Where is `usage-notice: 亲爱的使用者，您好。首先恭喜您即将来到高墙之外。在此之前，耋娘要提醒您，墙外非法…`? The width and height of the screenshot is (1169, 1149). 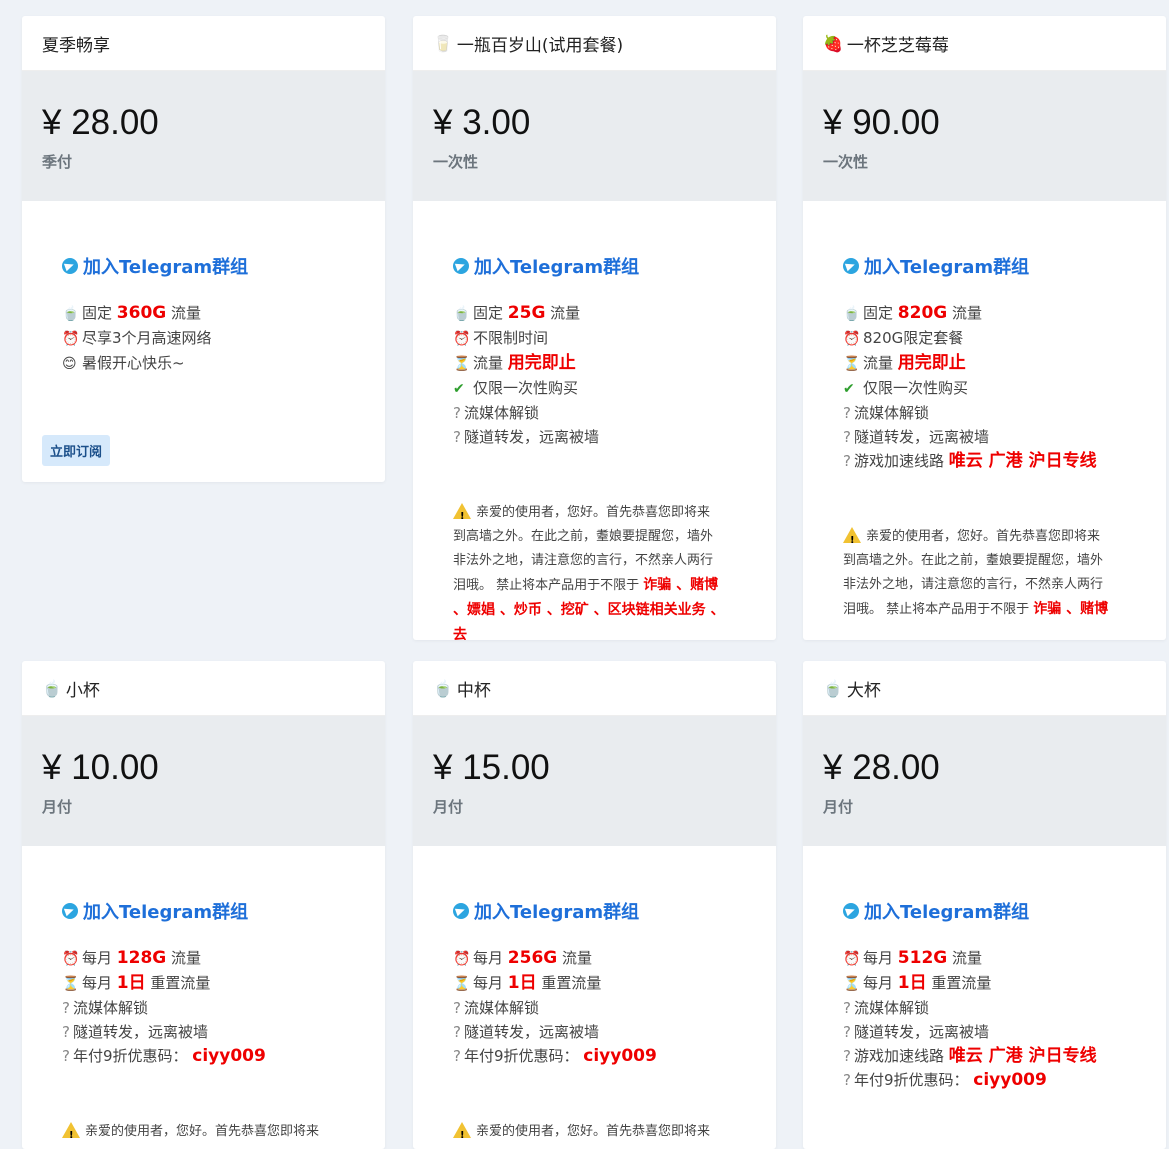 usage-notice: 亲爱的使用者，您好。首先恭喜您即将来到高墙之外。在此之前，耋娘要提醒您，墙外非法… is located at coordinates (984, 573).